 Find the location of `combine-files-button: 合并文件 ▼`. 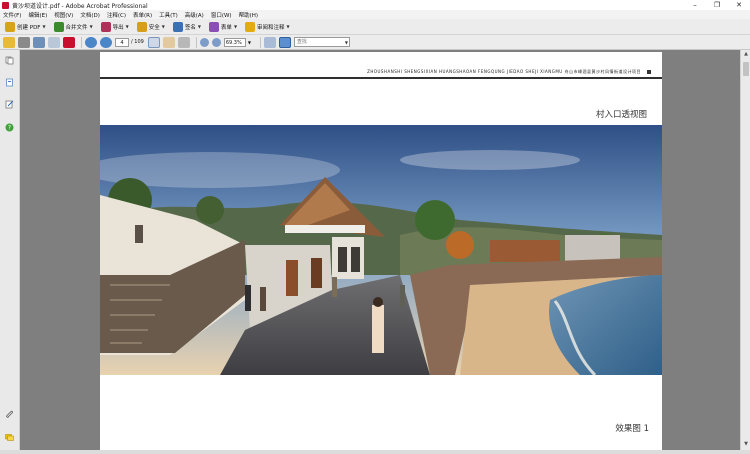

combine-files-button: 合并文件 ▼ is located at coordinates (73, 26).